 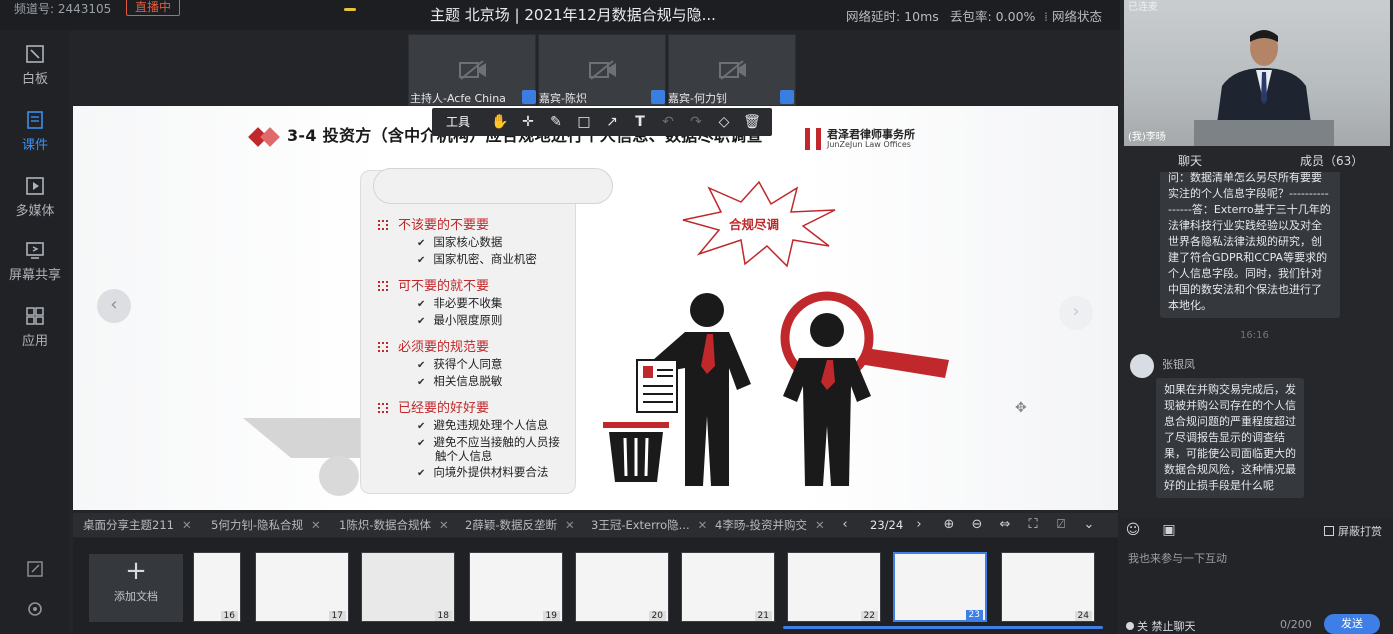 I want to click on packet-loss-readout: 丢包率: 0.00%, so click(x=993, y=16).